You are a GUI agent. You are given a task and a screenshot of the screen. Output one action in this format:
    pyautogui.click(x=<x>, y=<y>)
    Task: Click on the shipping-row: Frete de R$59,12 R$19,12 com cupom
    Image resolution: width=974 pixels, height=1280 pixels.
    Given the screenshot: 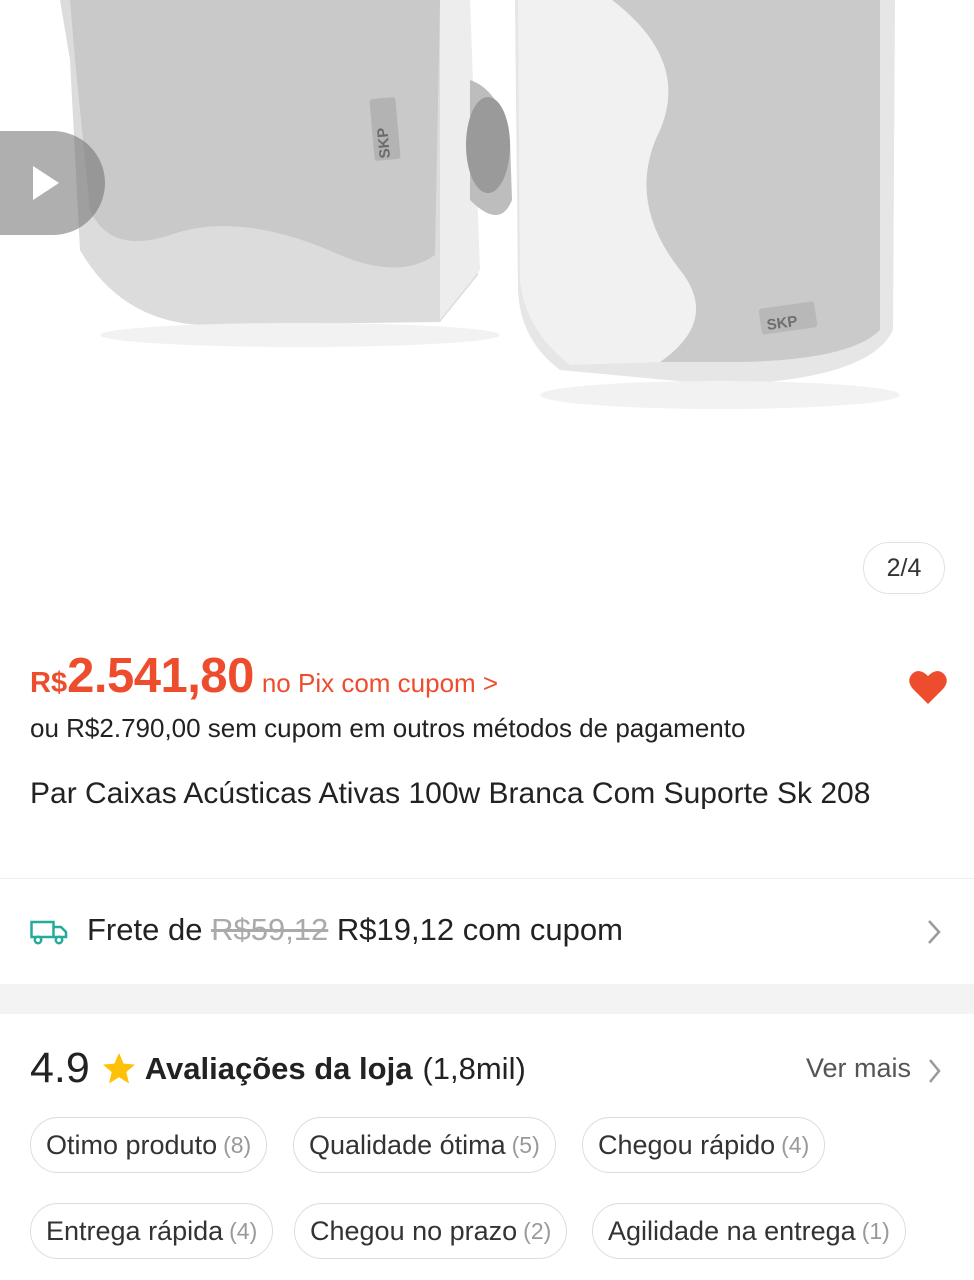 What is the action you would take?
    pyautogui.click(x=487, y=932)
    